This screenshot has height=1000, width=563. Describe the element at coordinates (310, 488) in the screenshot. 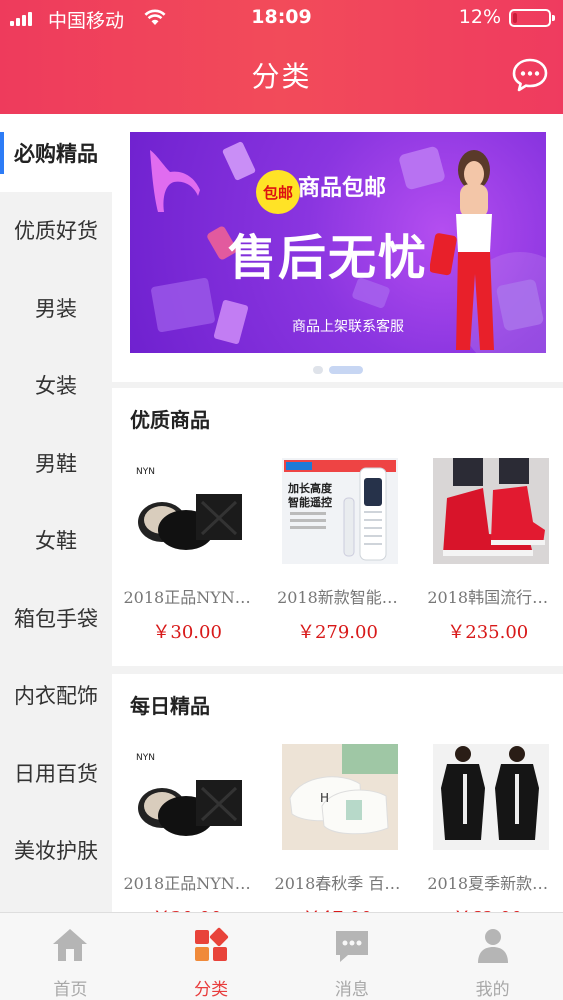

I see `svg-text: 加长高度` at that location.